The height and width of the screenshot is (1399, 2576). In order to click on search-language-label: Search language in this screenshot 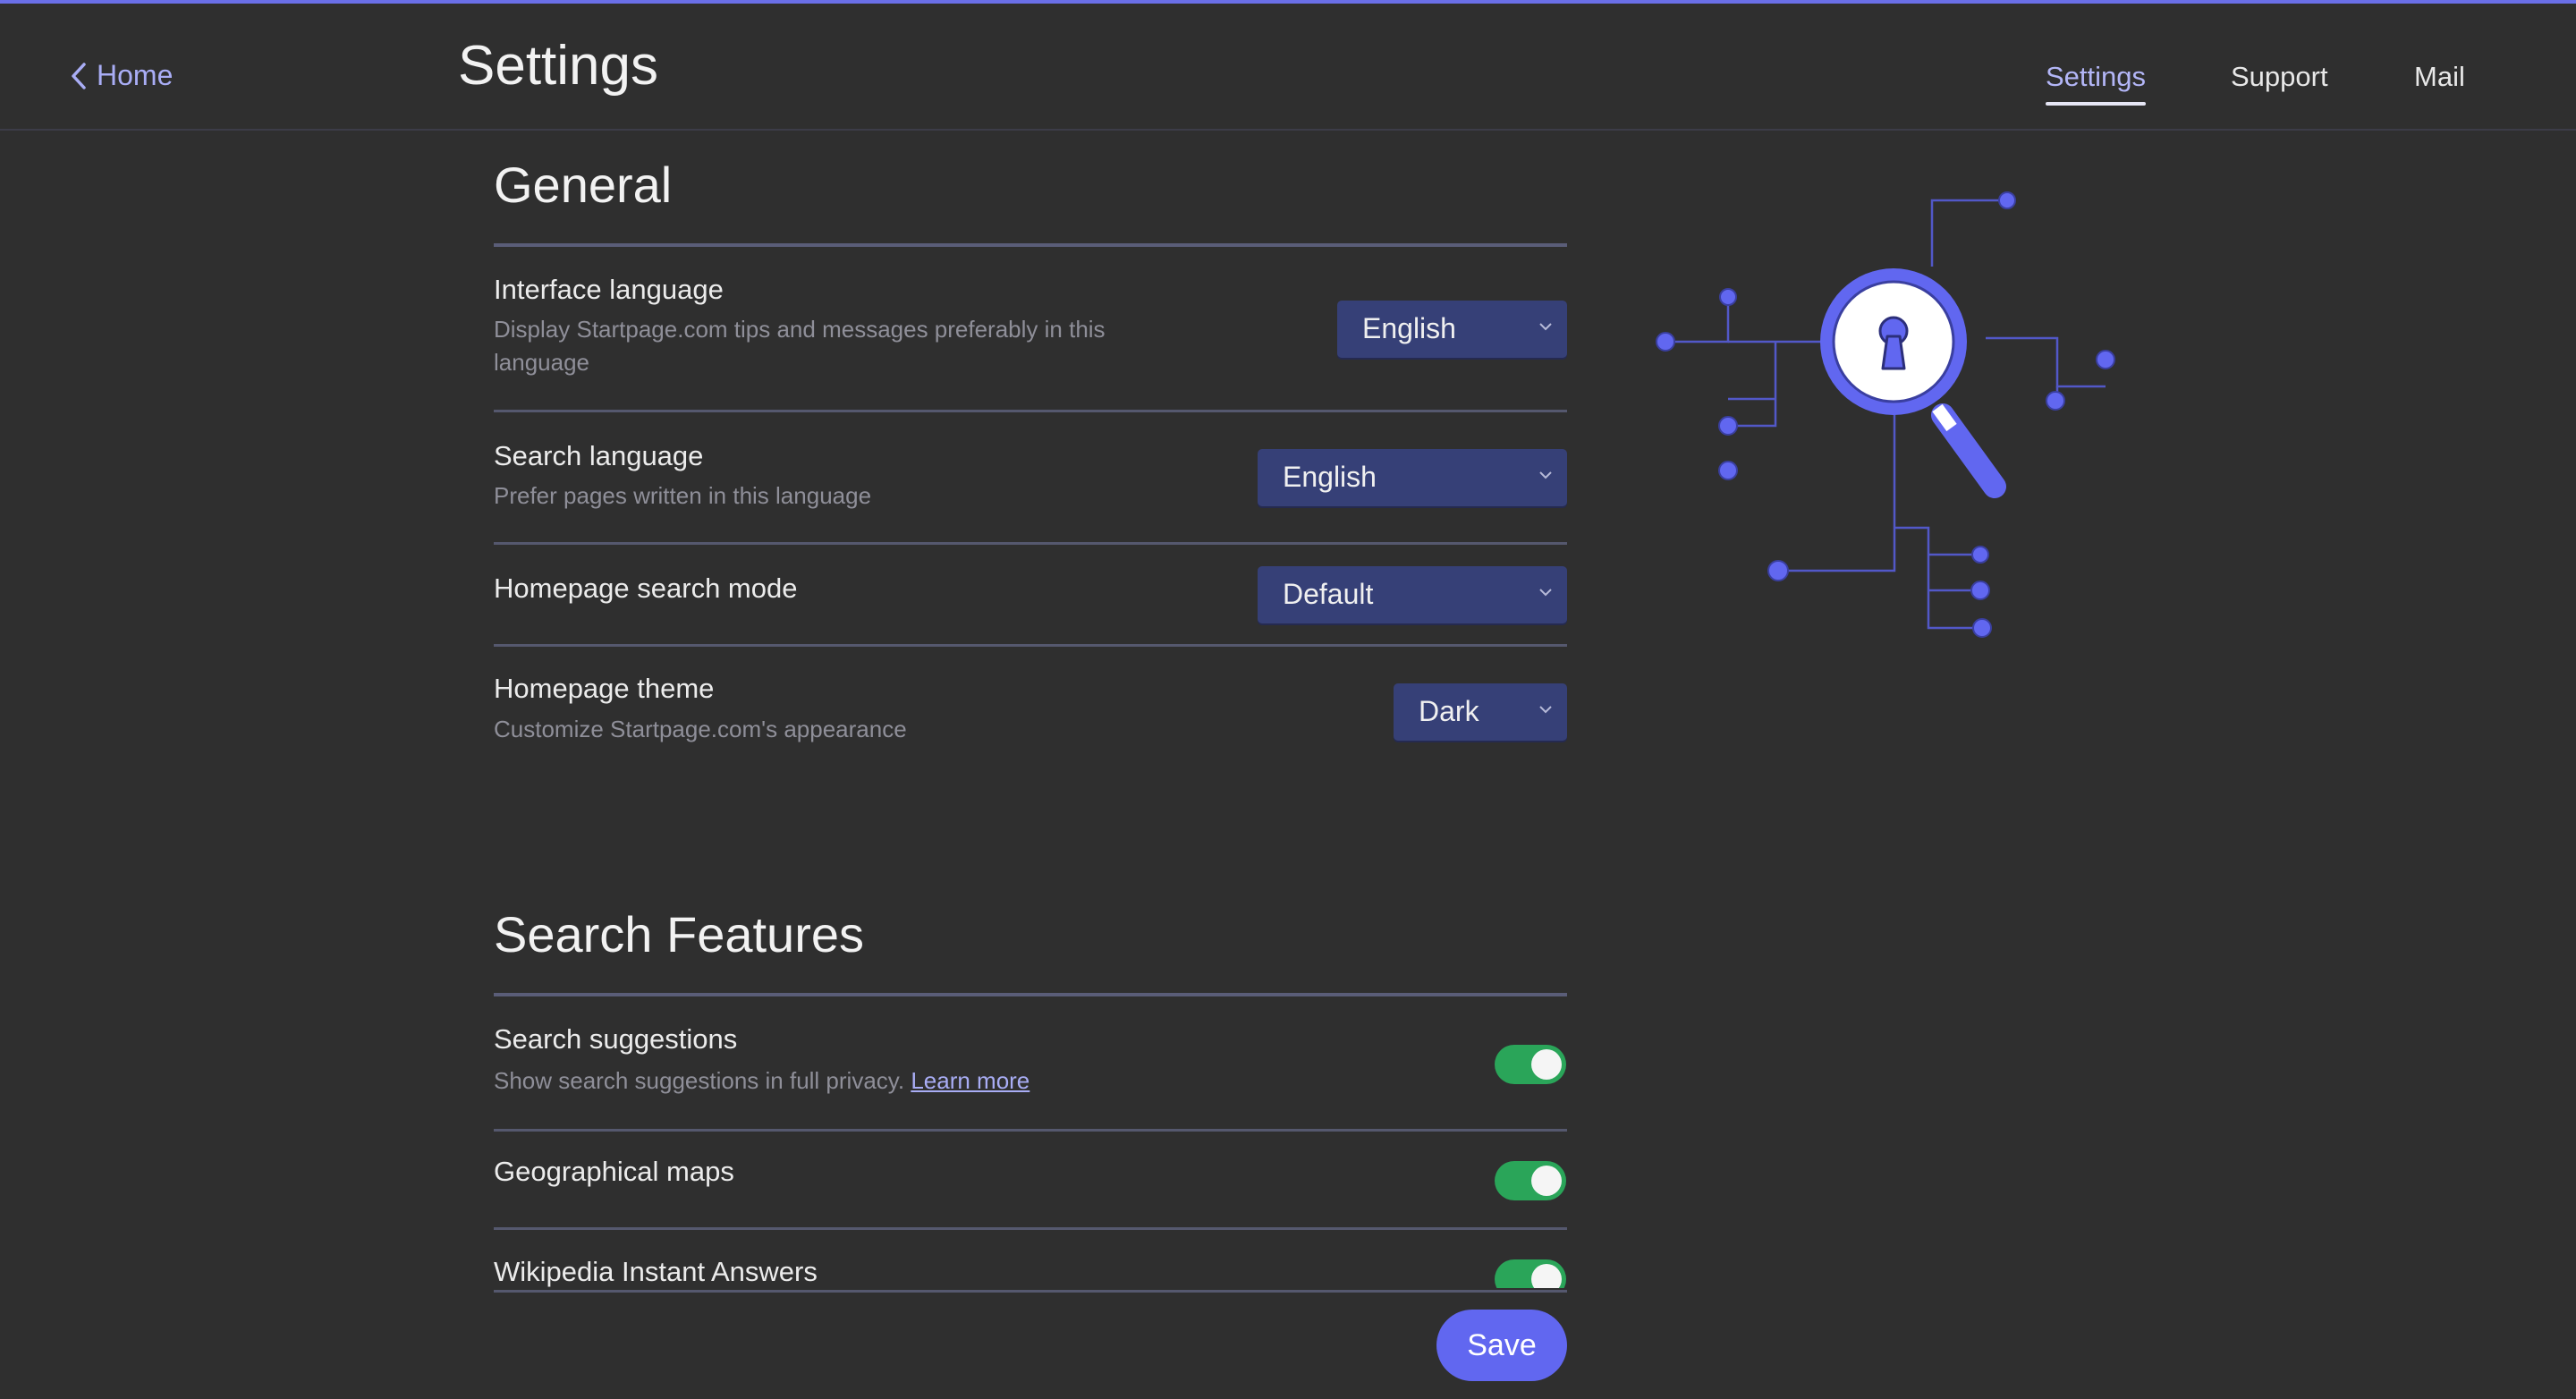, I will do `click(599, 455)`.